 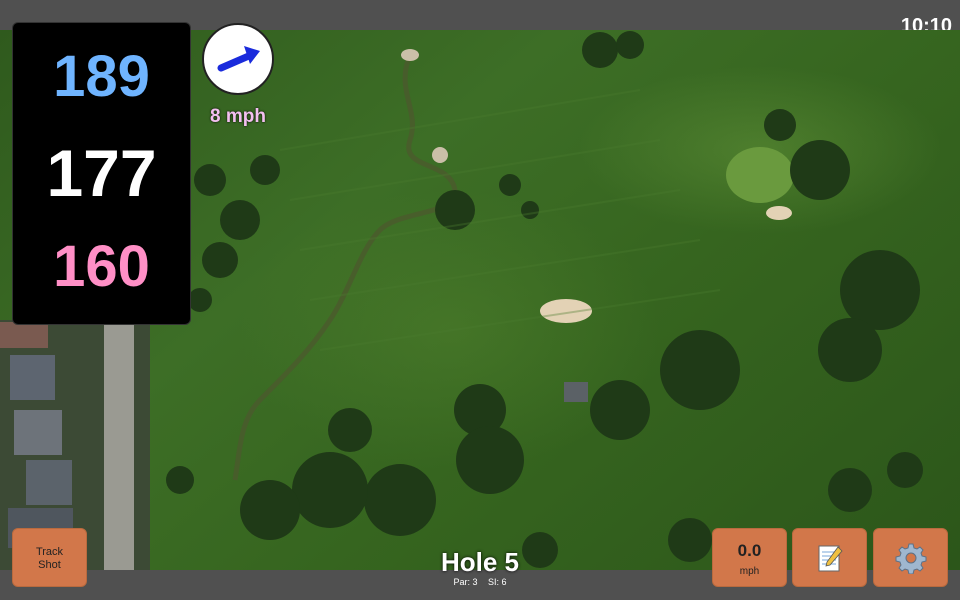 I want to click on settings-button, so click(x=910, y=557).